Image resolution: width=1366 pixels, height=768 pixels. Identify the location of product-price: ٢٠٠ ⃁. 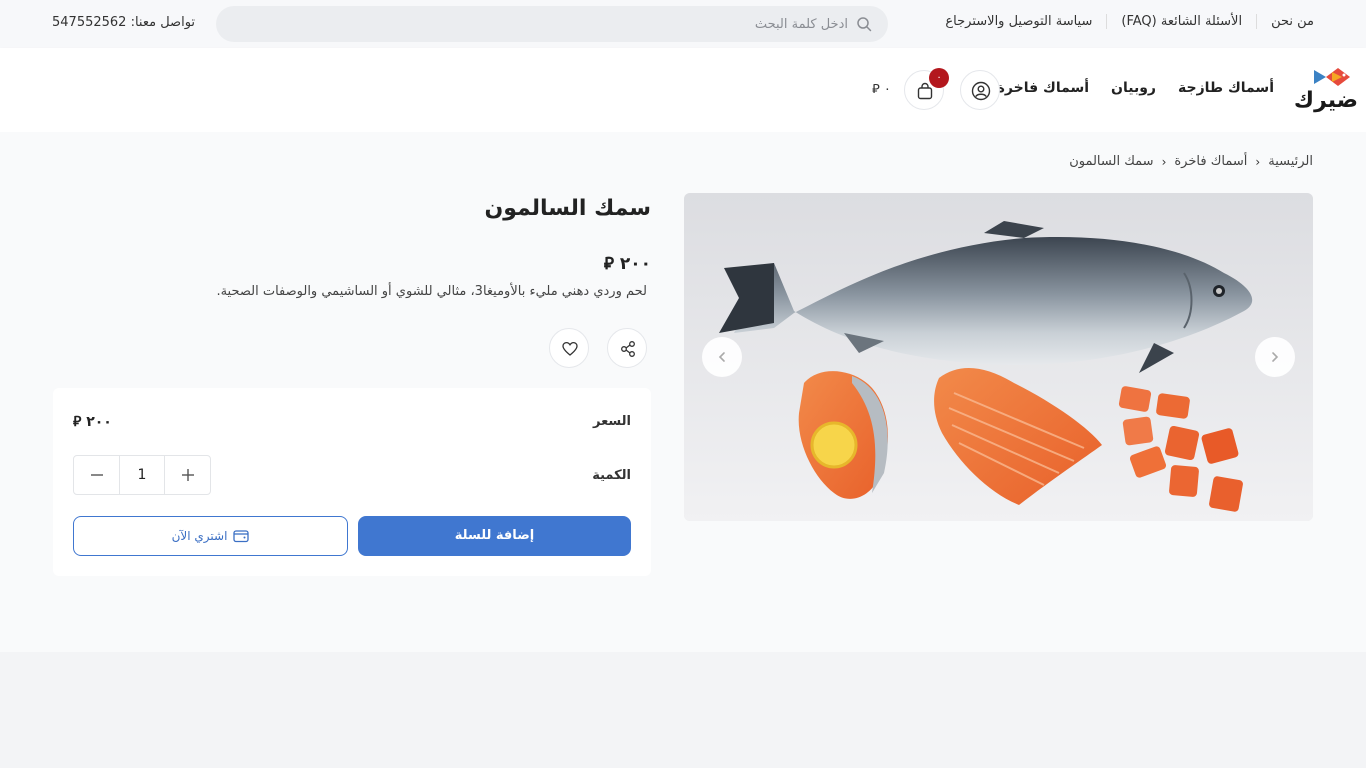
(627, 264).